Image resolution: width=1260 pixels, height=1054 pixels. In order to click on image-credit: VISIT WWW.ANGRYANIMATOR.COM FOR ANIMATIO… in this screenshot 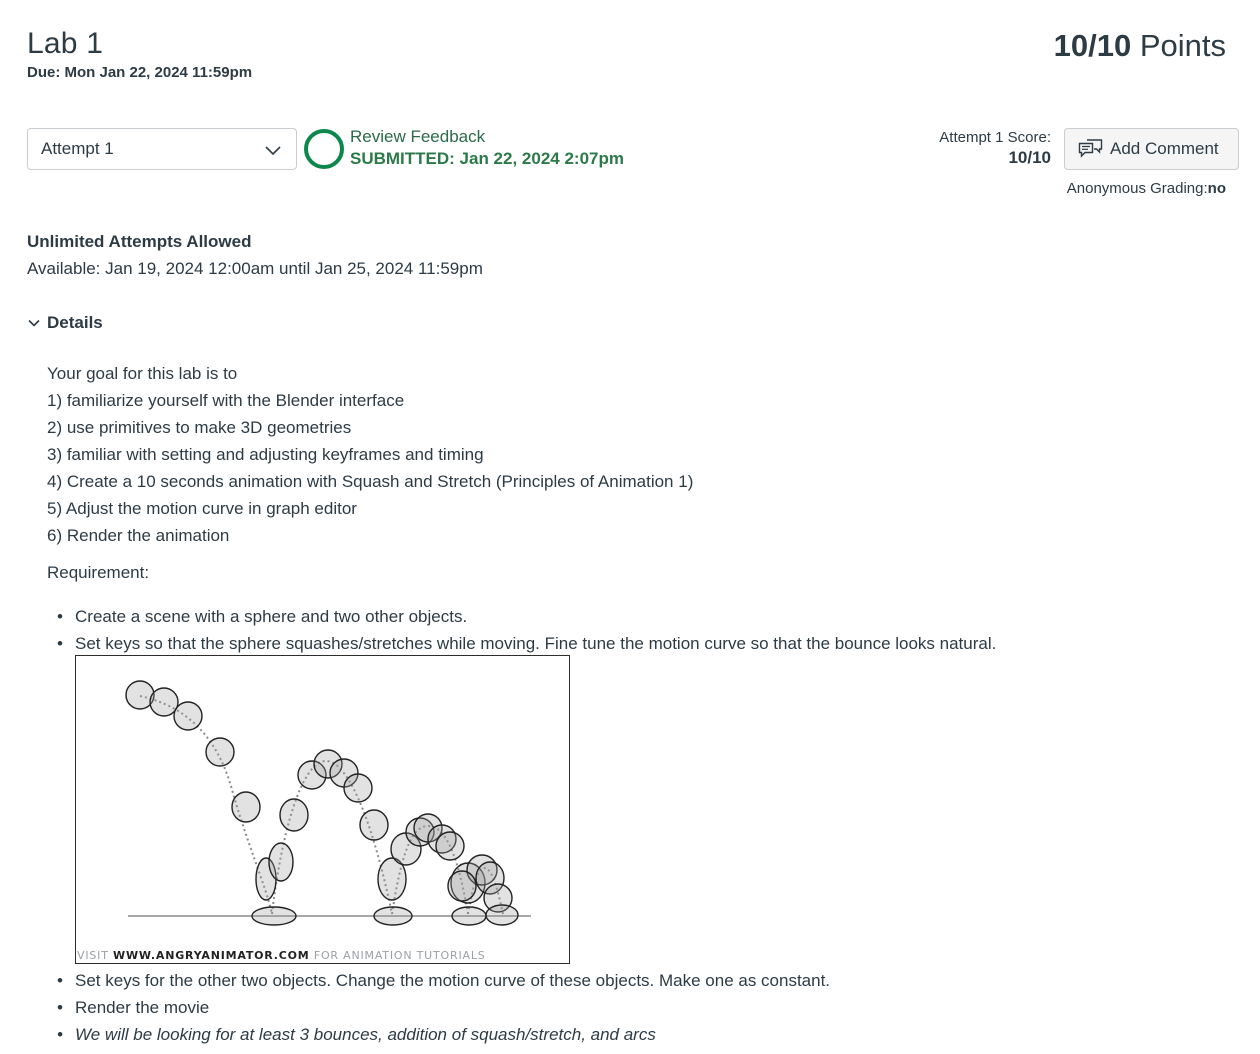, I will do `click(281, 955)`.